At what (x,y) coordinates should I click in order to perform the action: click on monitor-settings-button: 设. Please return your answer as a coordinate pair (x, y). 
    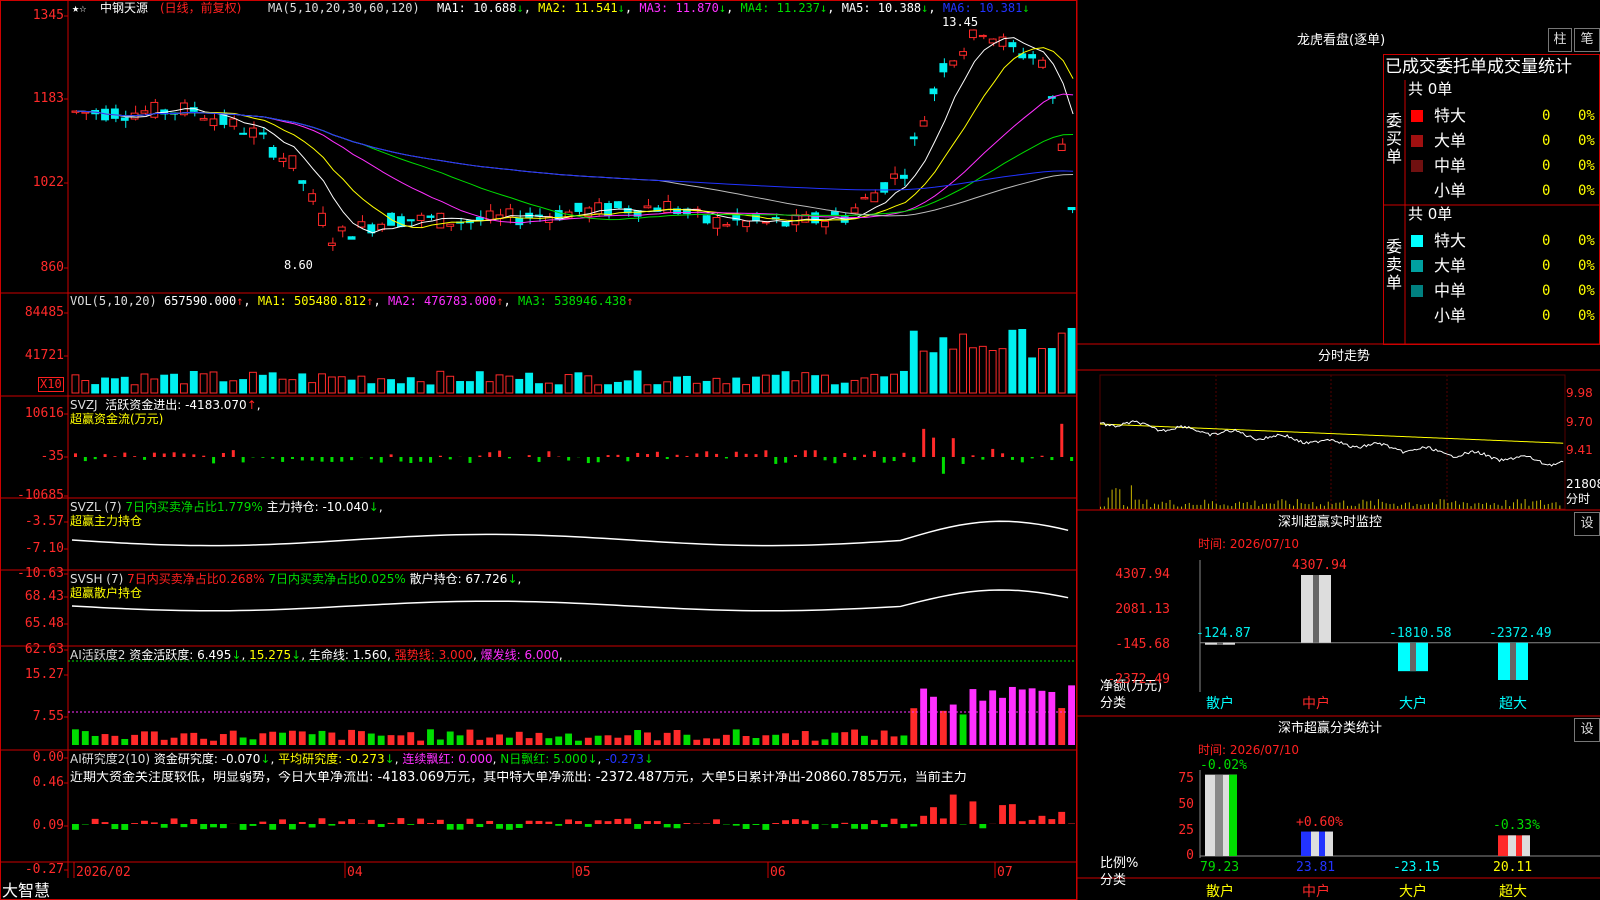
    Looking at the image, I should click on (1587, 524).